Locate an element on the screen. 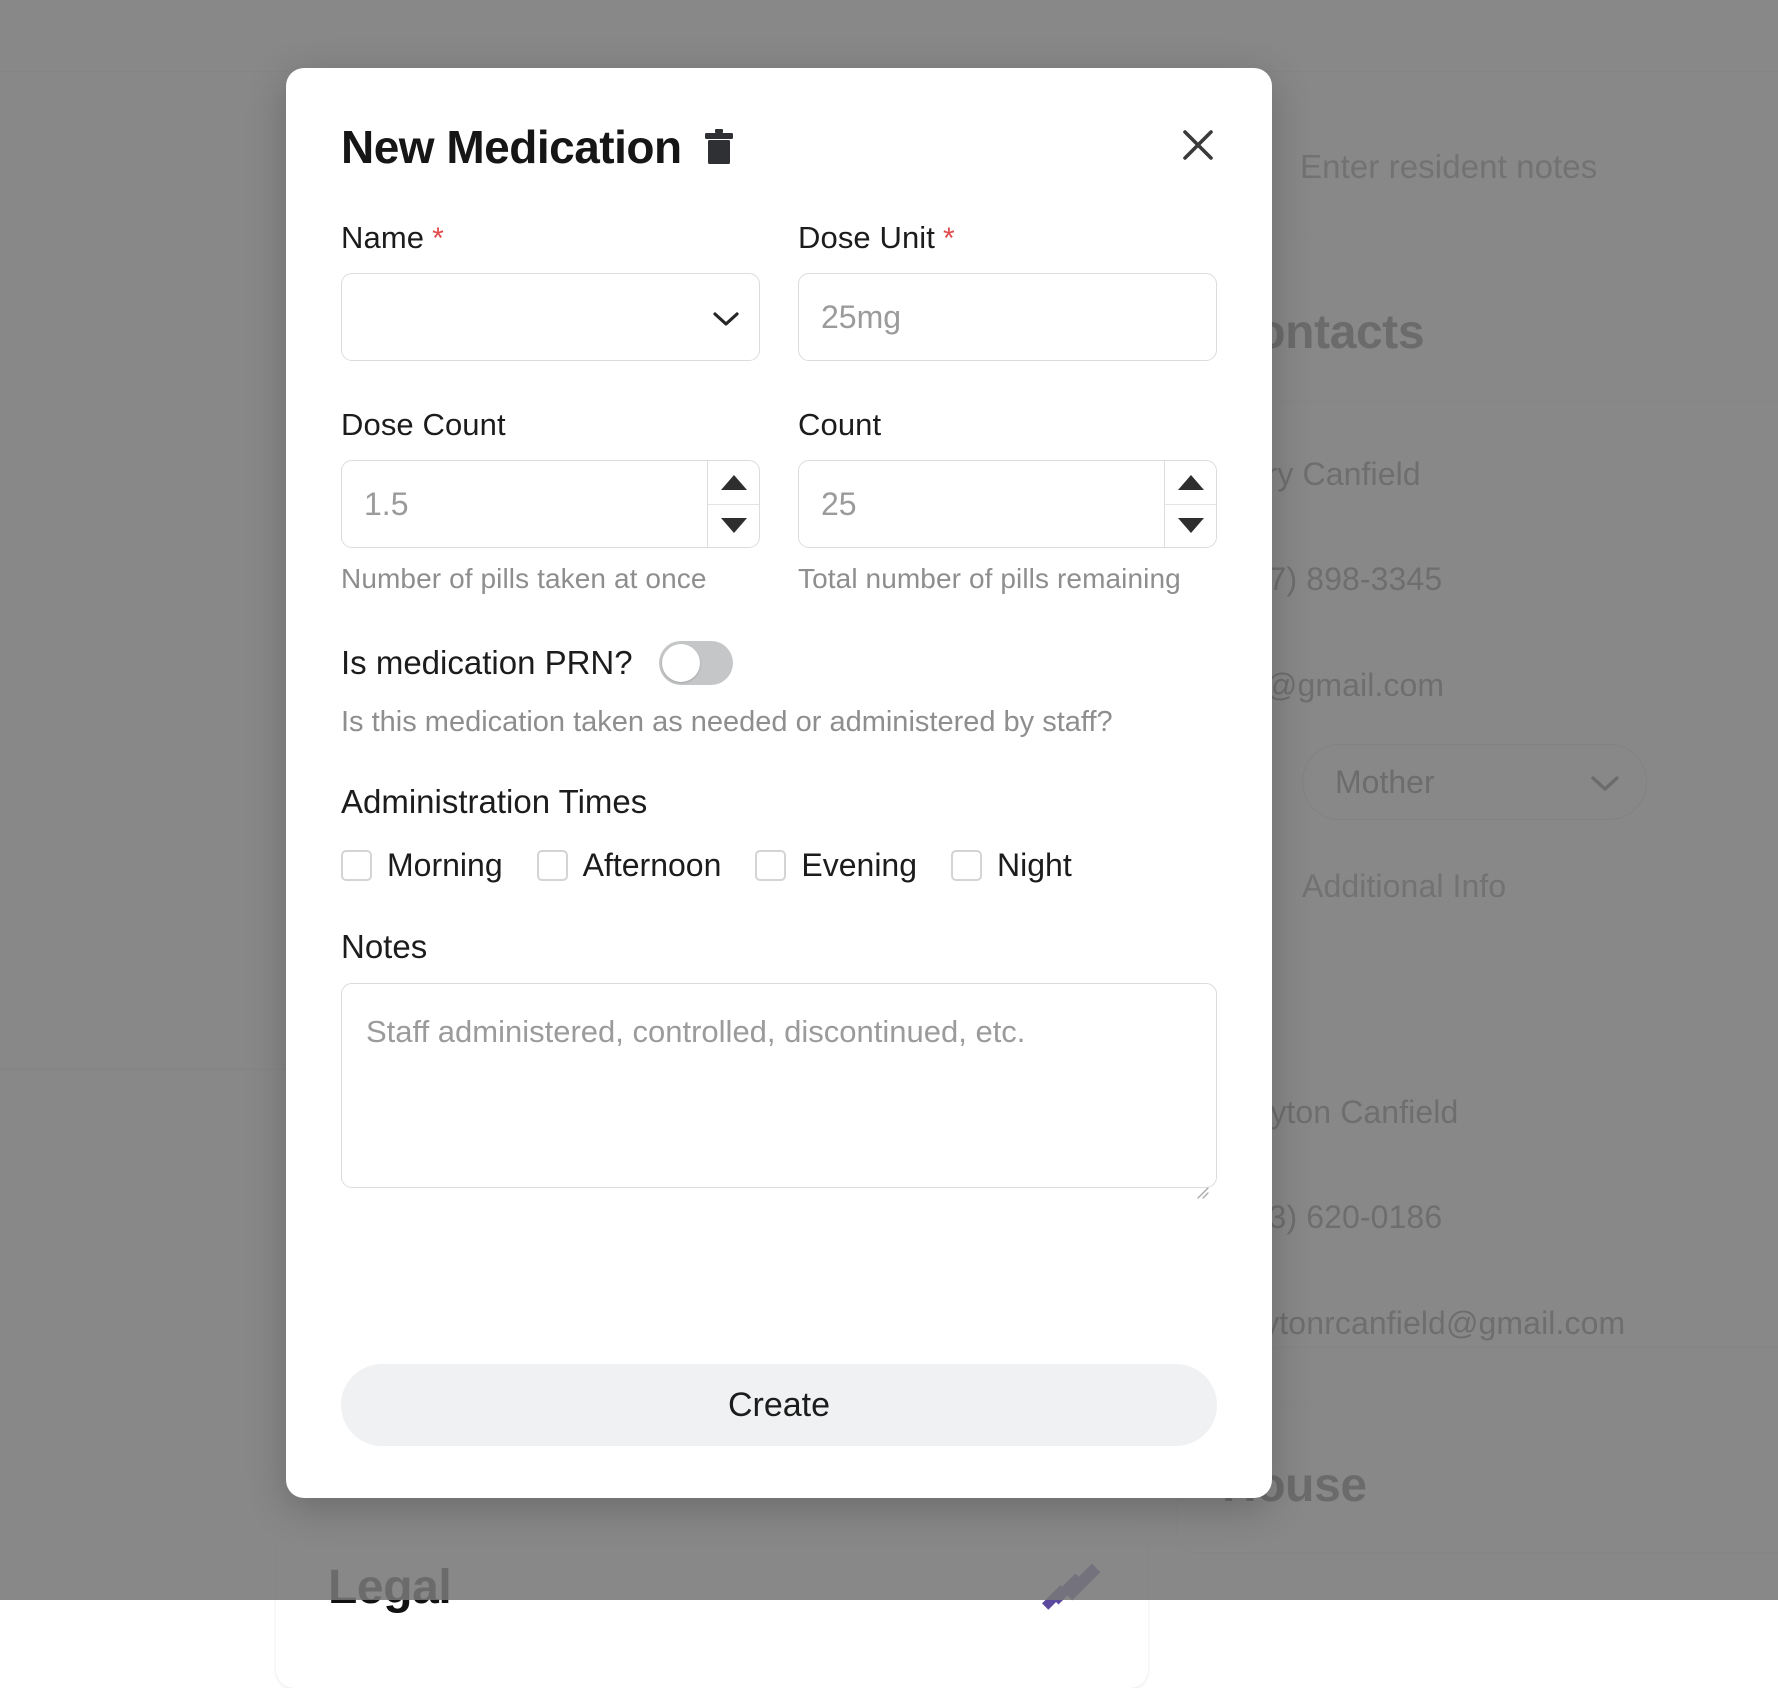  count-decrement-button is located at coordinates (1190, 526).